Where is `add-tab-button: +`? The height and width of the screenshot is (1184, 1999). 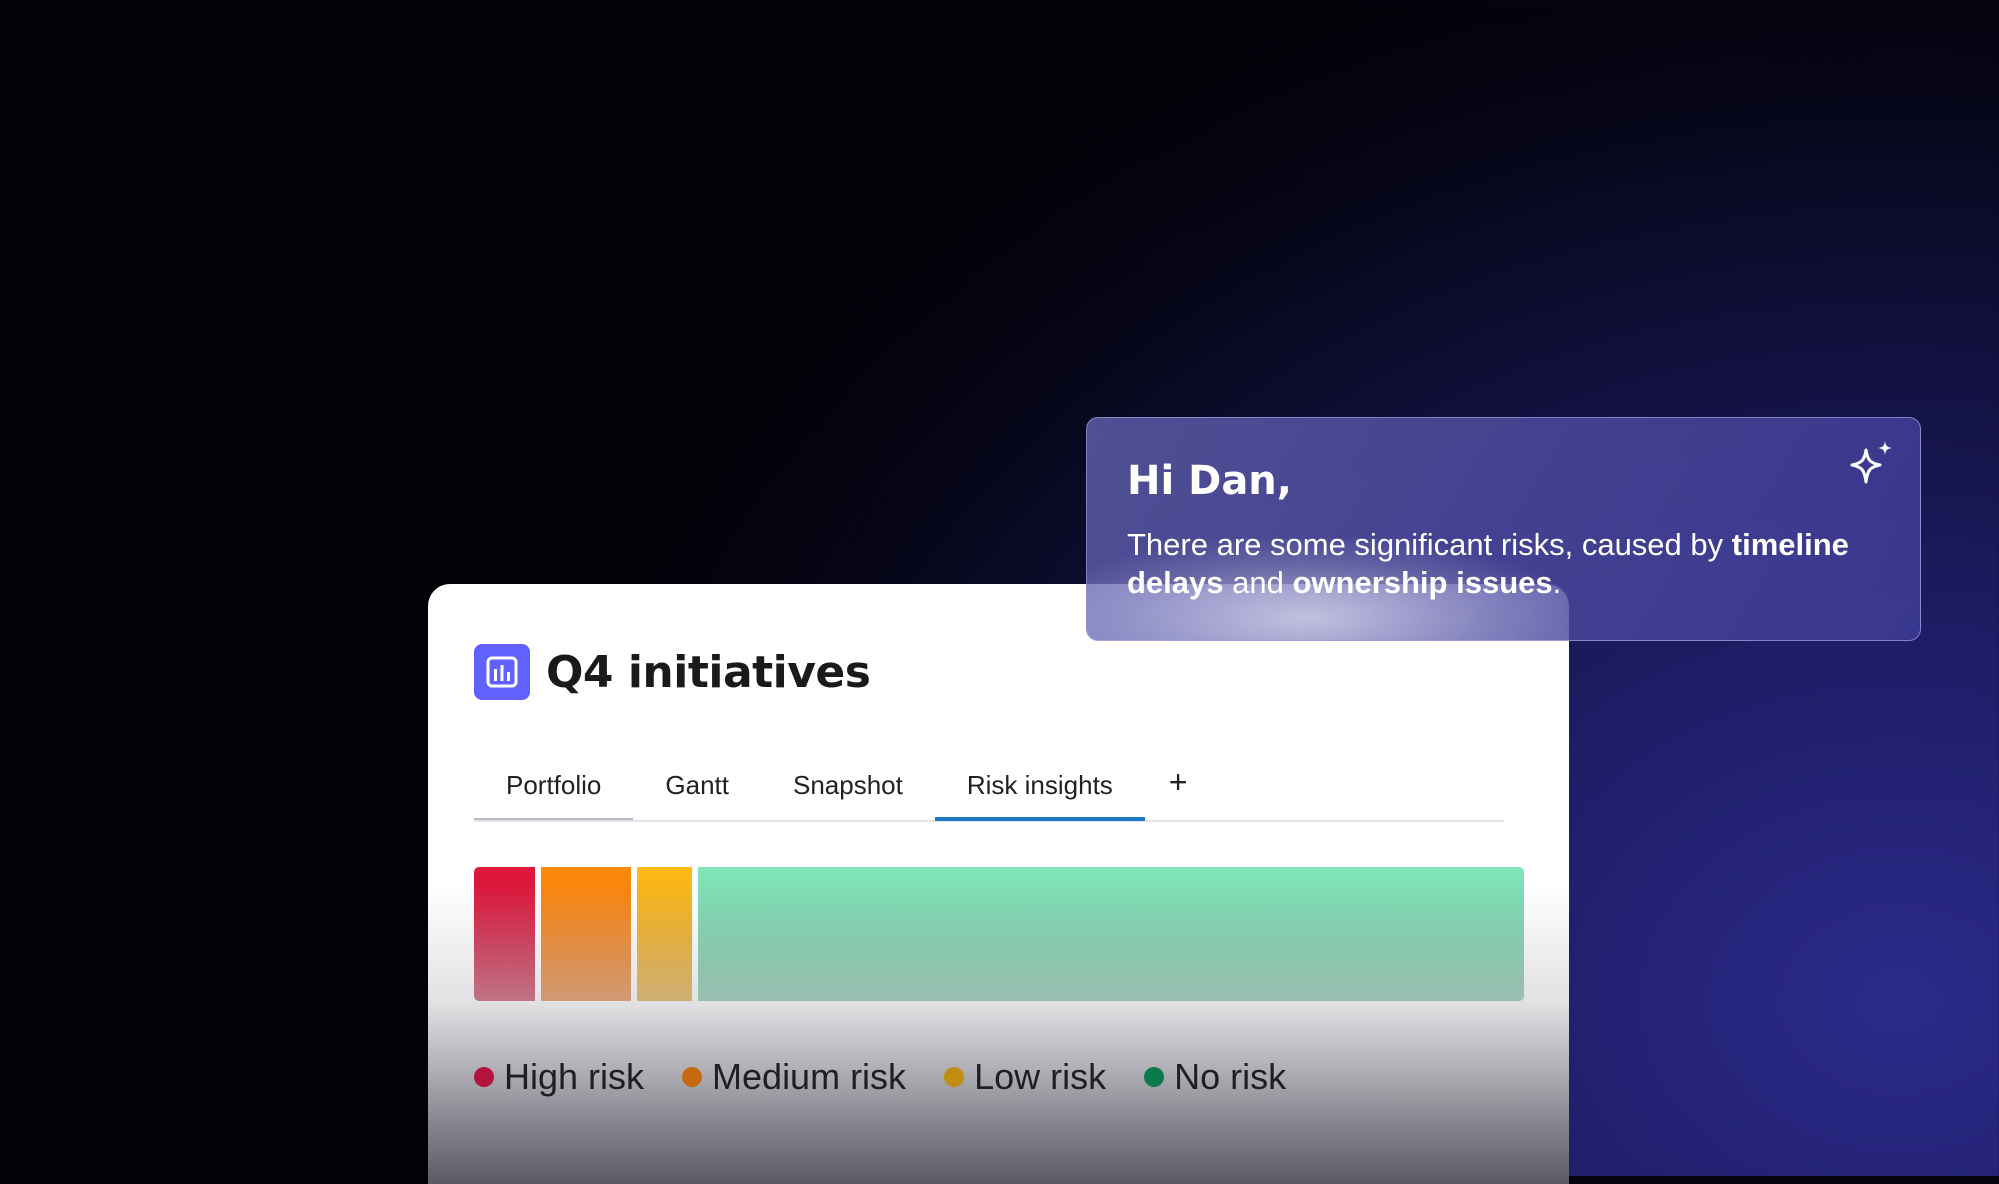 add-tab-button: + is located at coordinates (1178, 790).